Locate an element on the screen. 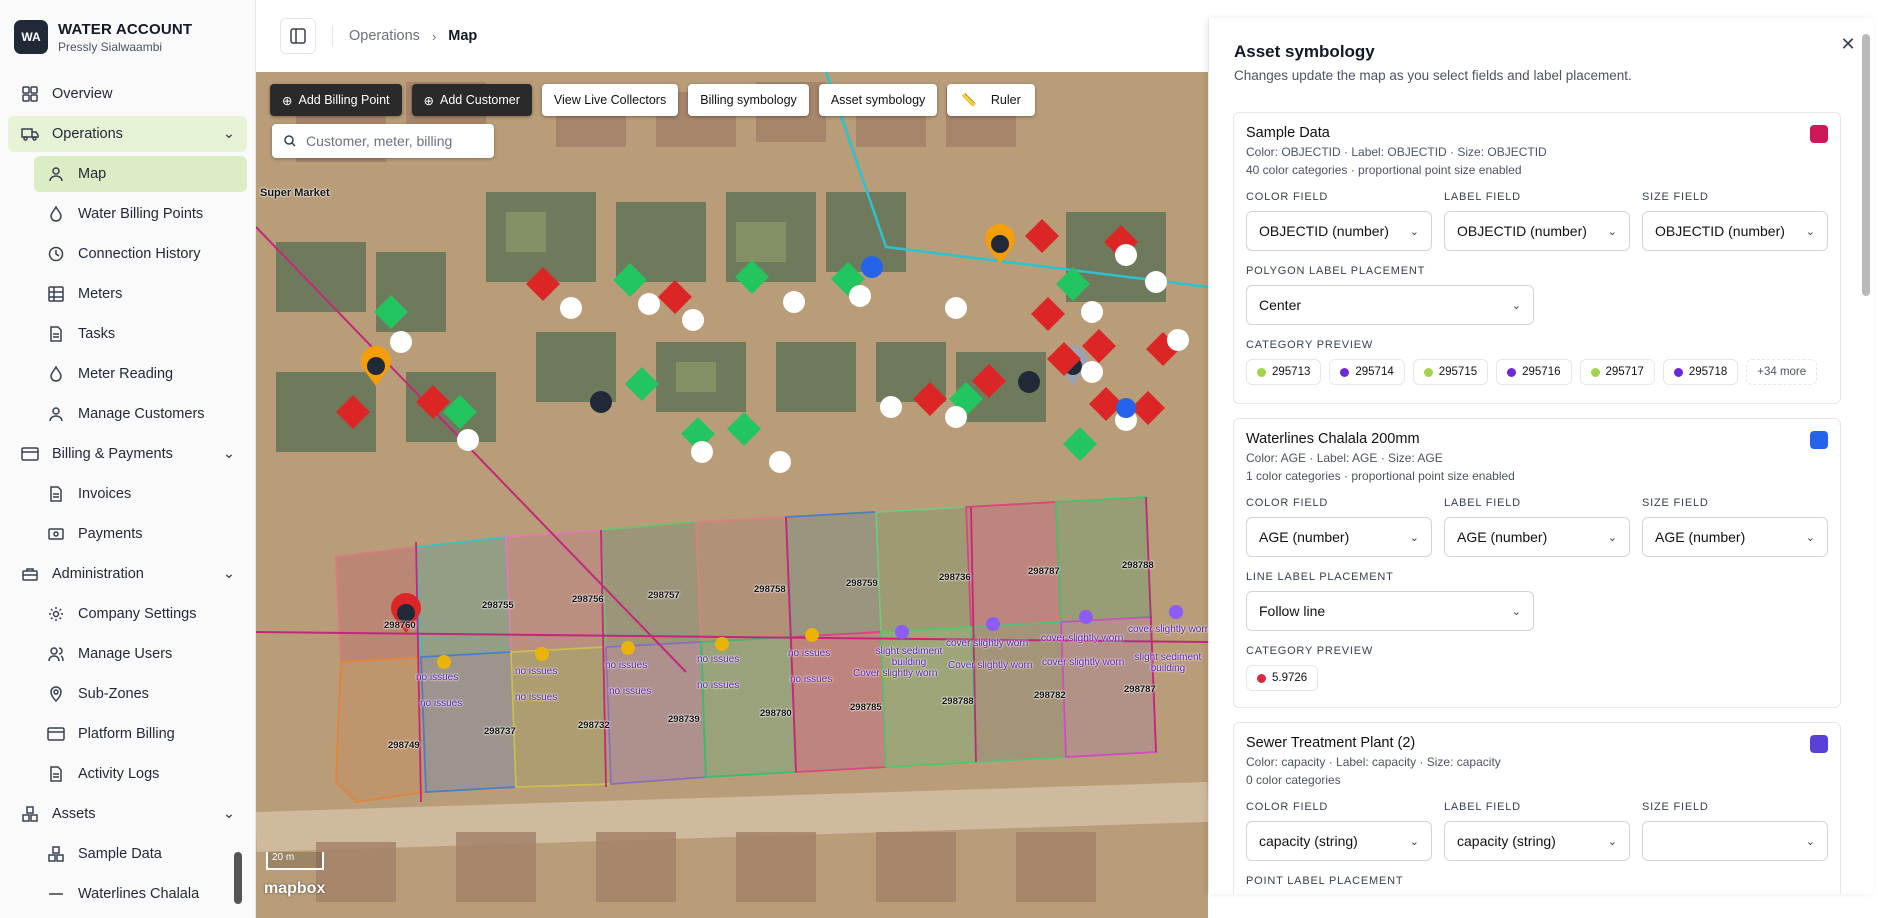 The image size is (1898, 918). chip-label: 295717 is located at coordinates (1624, 372).